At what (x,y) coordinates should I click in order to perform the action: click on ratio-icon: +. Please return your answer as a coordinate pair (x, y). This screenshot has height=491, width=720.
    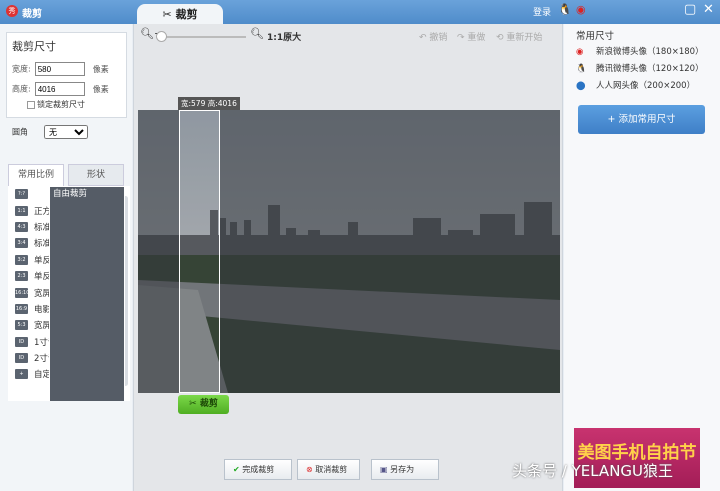
    Looking at the image, I should click on (21, 374).